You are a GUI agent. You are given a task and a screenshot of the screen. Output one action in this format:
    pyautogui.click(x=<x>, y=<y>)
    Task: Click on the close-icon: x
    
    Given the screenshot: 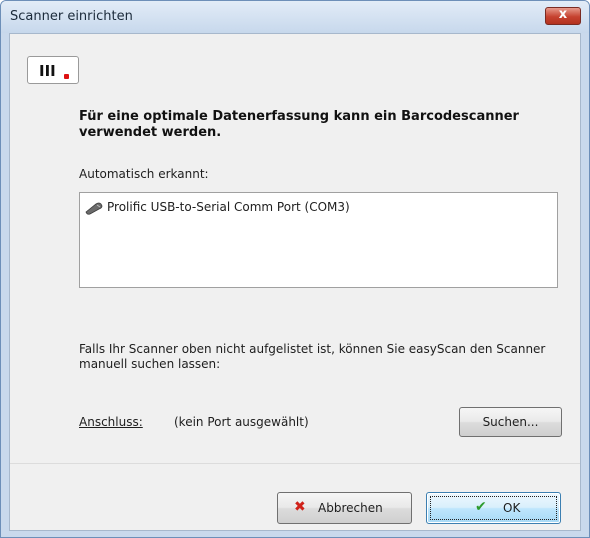 What is the action you would take?
    pyautogui.click(x=563, y=14)
    